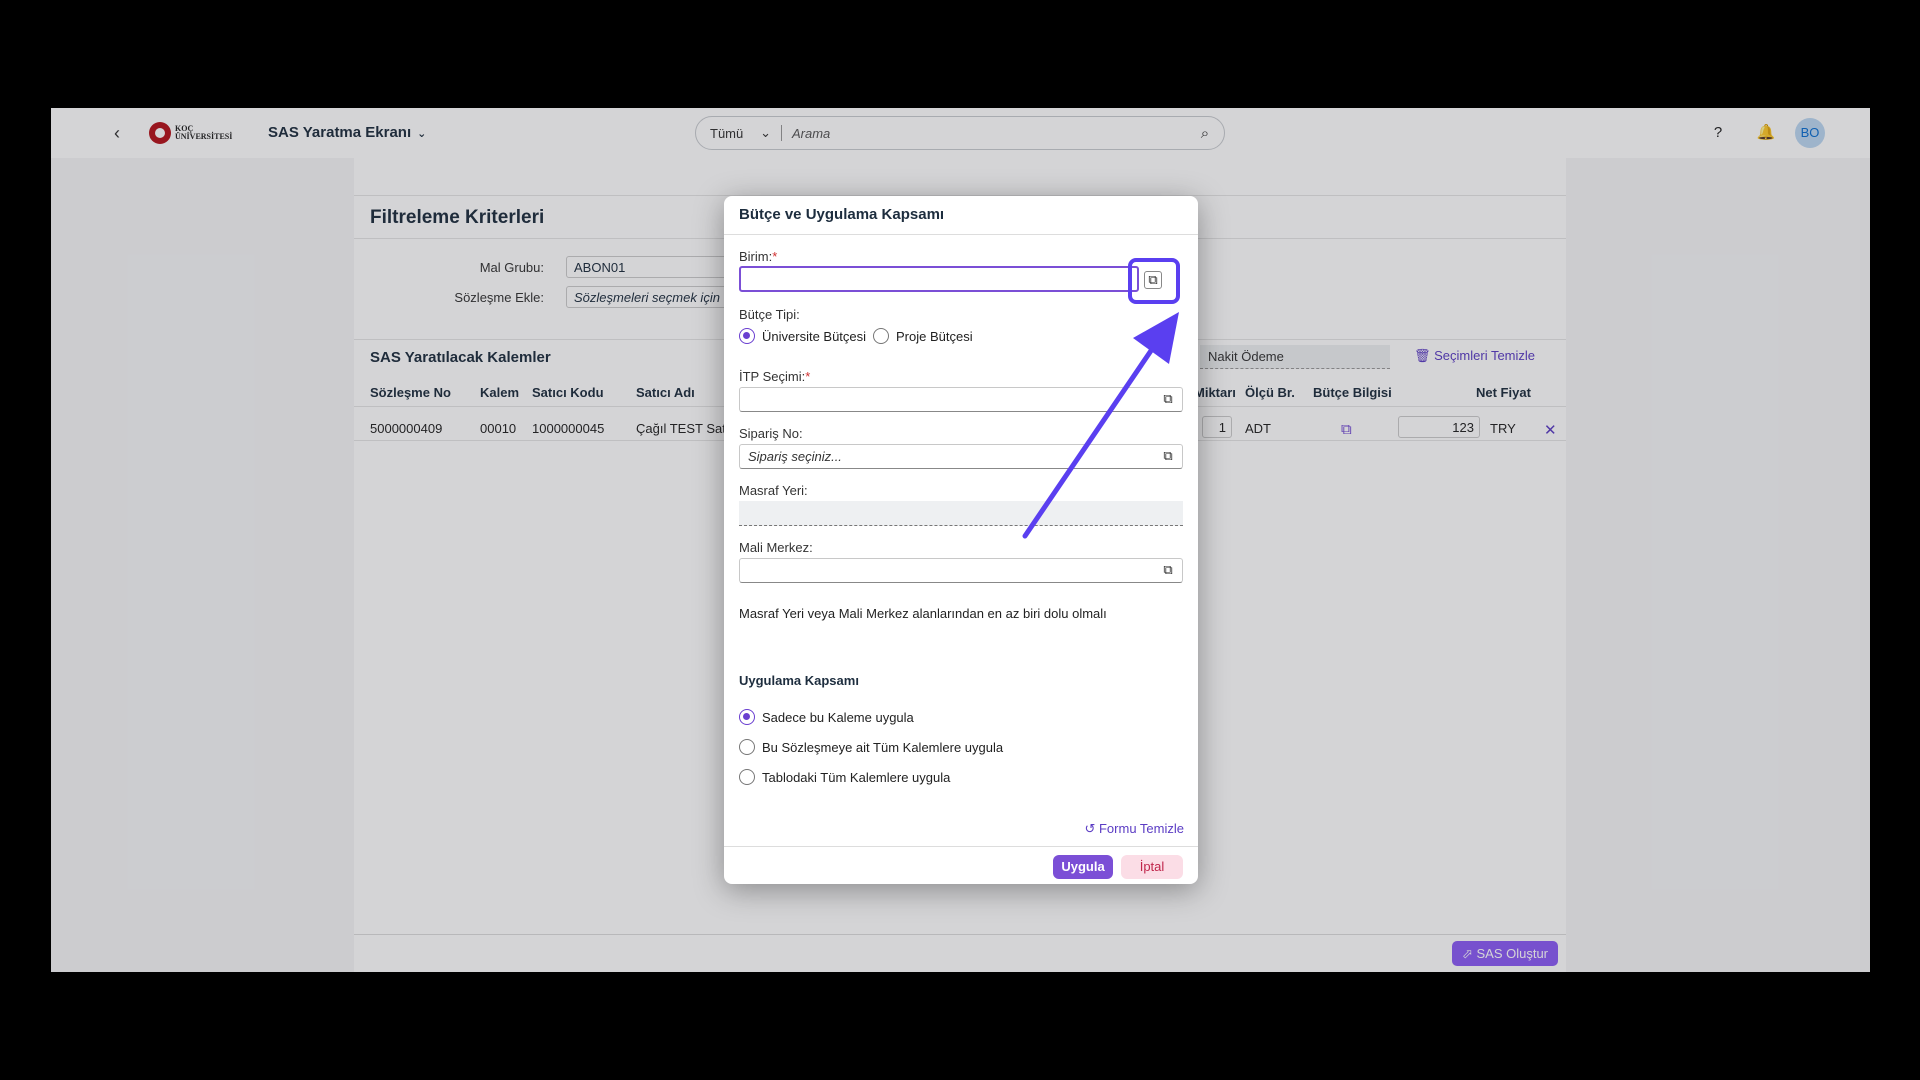 The width and height of the screenshot is (1920, 1080). What do you see at coordinates (961, 570) in the screenshot?
I see `mali-input: ⧉` at bounding box center [961, 570].